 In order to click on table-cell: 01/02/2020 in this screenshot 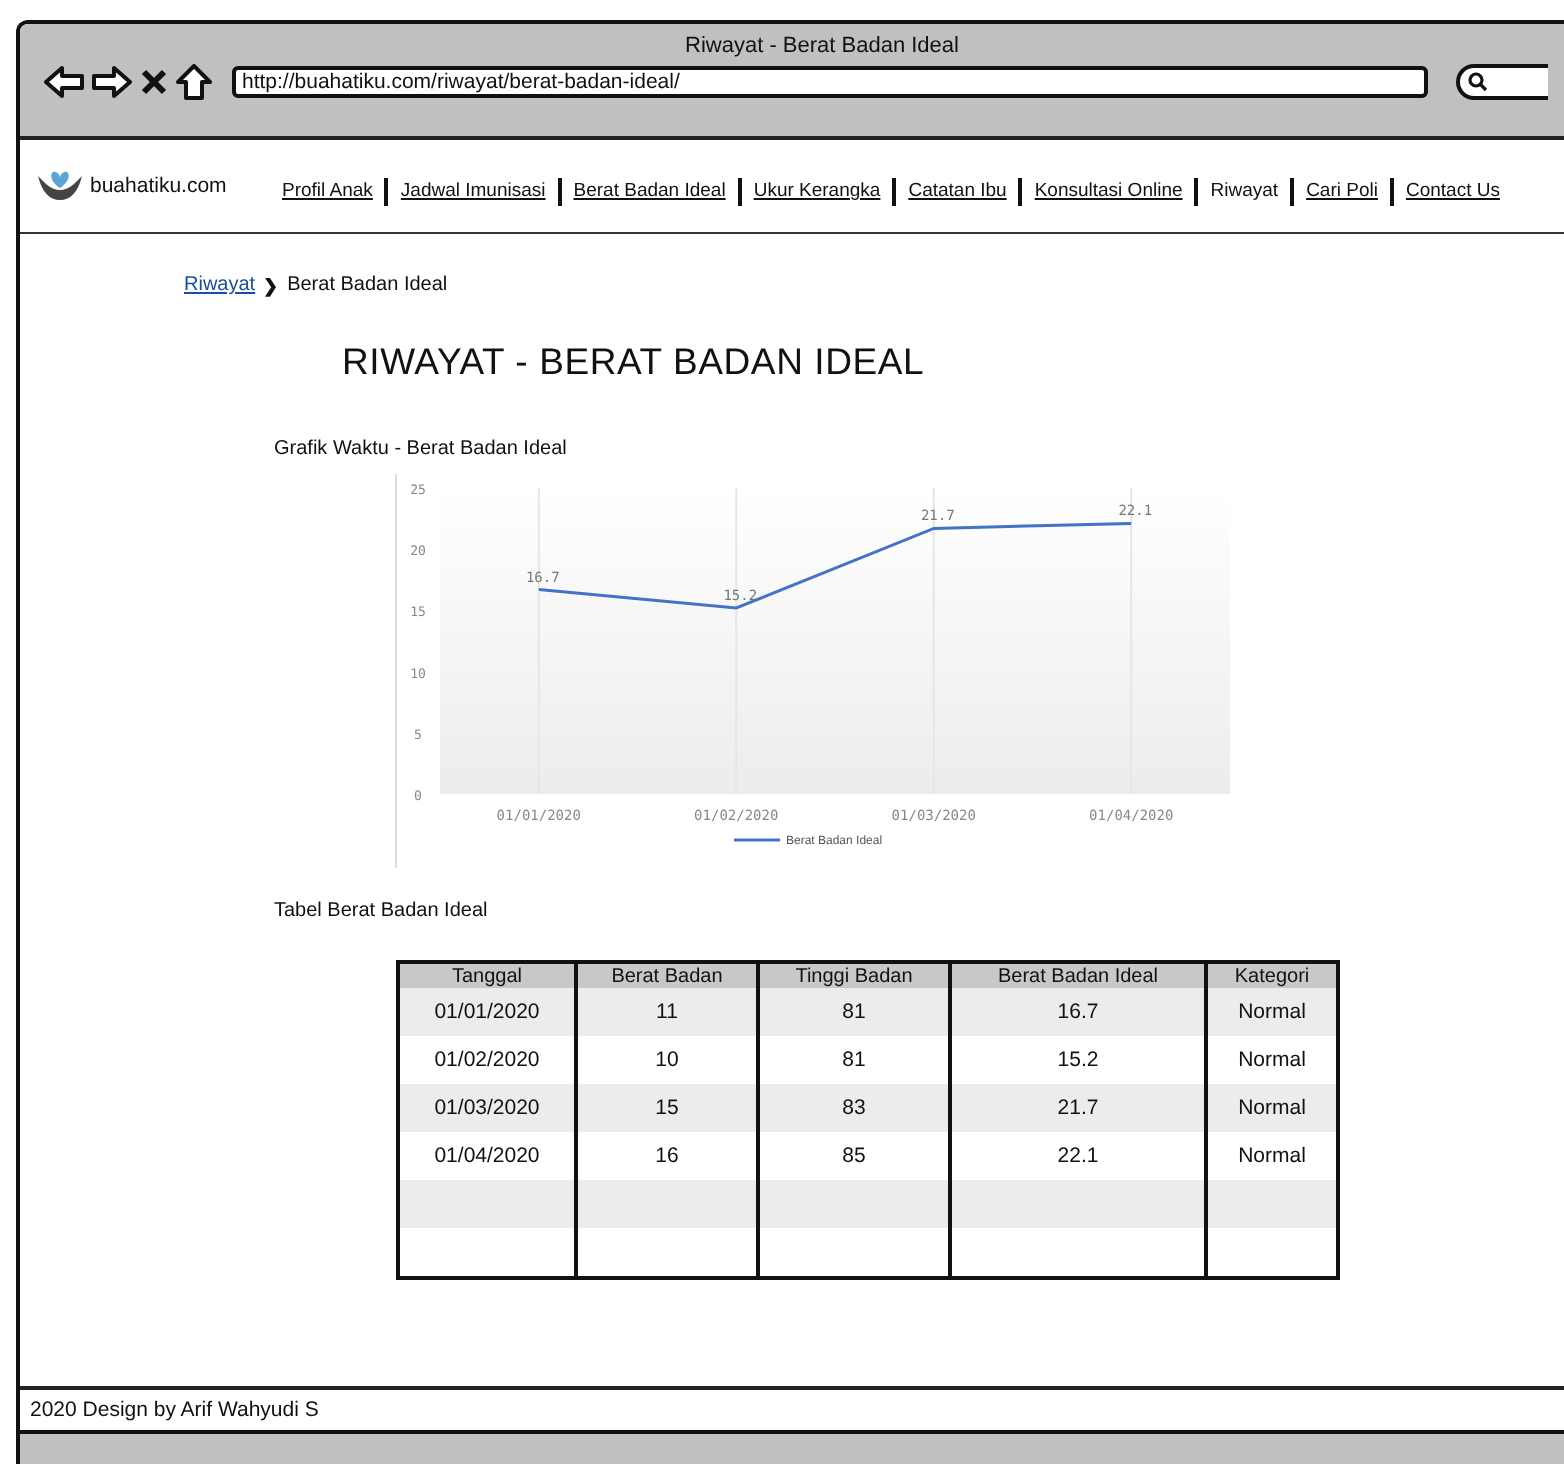, I will do `click(488, 1060)`.